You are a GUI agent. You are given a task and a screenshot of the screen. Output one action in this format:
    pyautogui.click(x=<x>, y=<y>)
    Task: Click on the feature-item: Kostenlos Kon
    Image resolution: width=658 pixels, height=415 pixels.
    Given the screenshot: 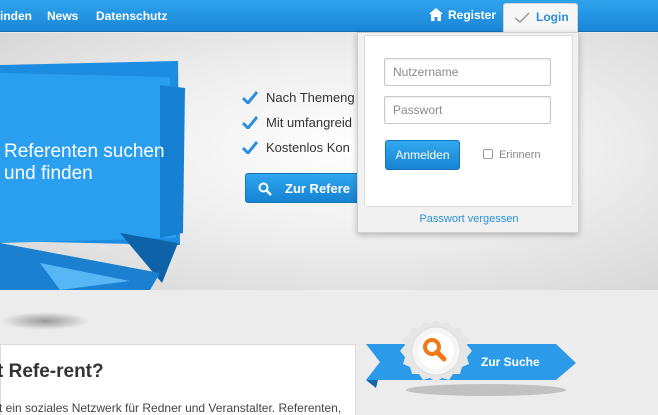 What is the action you would take?
    pyautogui.click(x=298, y=152)
    